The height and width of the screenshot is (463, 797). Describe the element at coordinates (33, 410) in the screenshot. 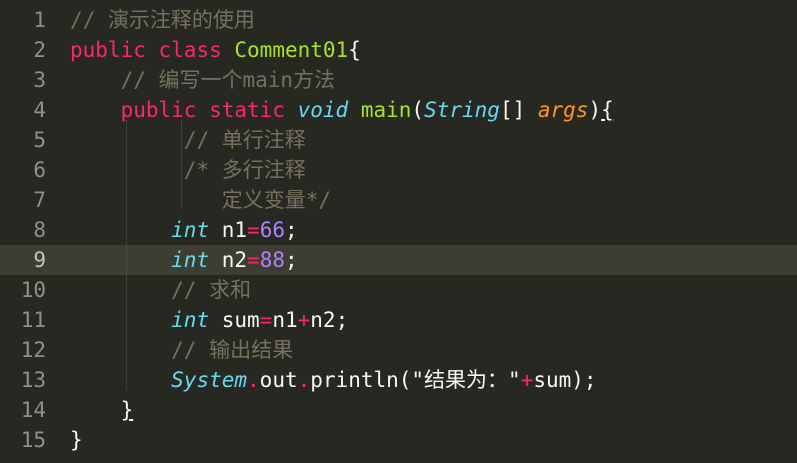

I see `line-number: 14` at that location.